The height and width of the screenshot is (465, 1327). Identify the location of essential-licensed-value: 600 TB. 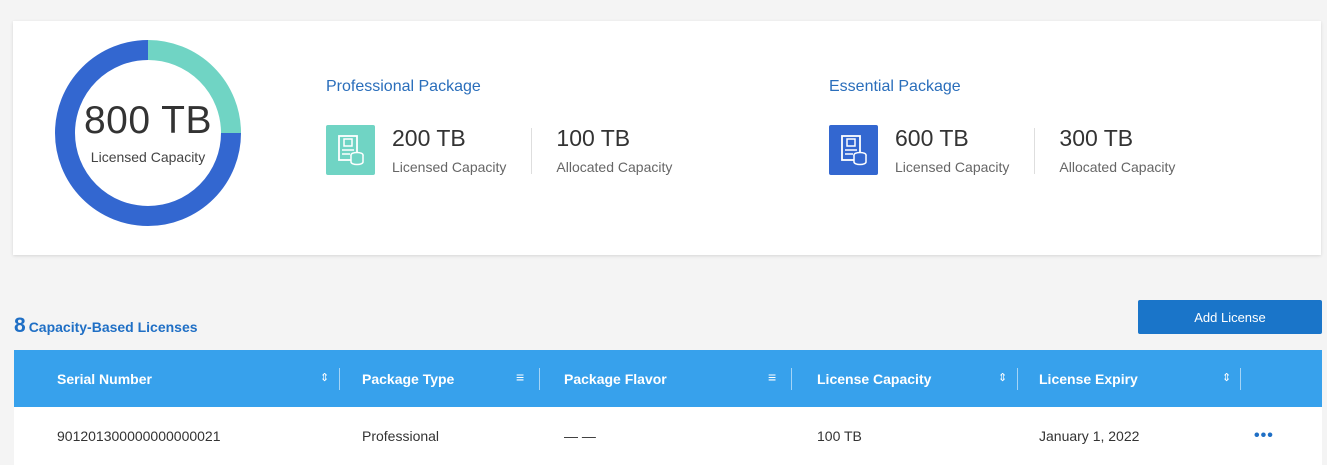
(932, 138).